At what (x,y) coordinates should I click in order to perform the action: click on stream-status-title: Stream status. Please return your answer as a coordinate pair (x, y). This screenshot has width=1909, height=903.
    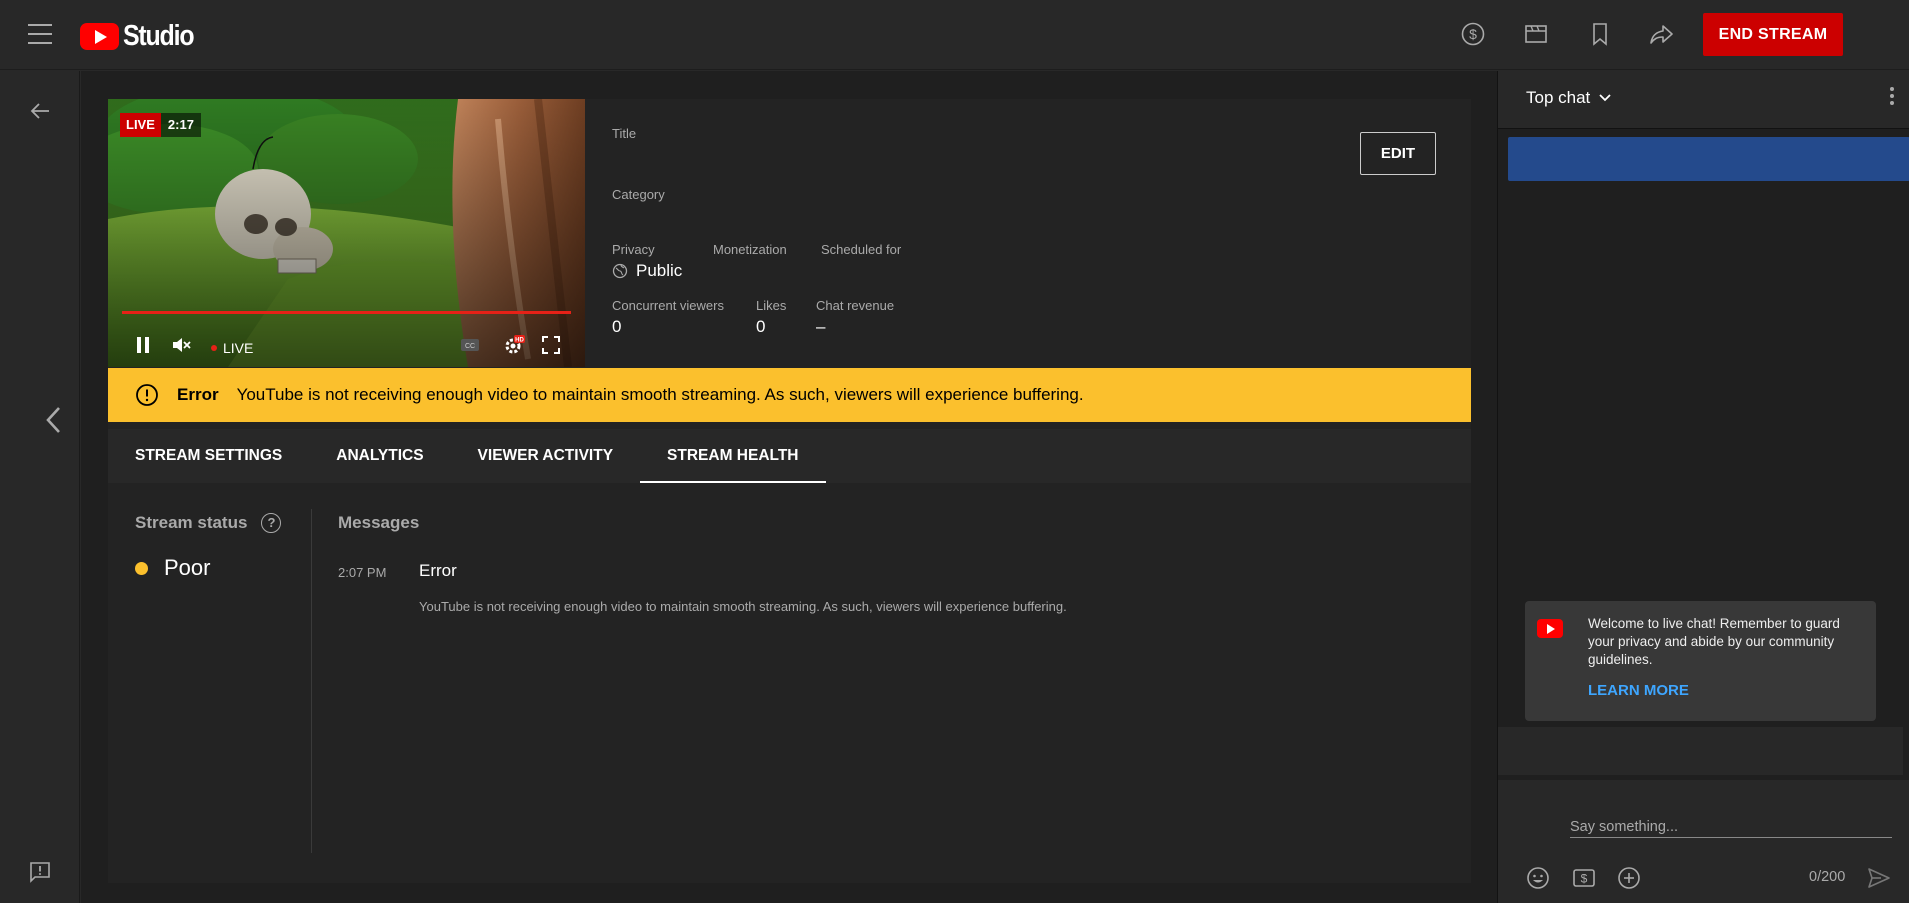
    Looking at the image, I should click on (191, 522).